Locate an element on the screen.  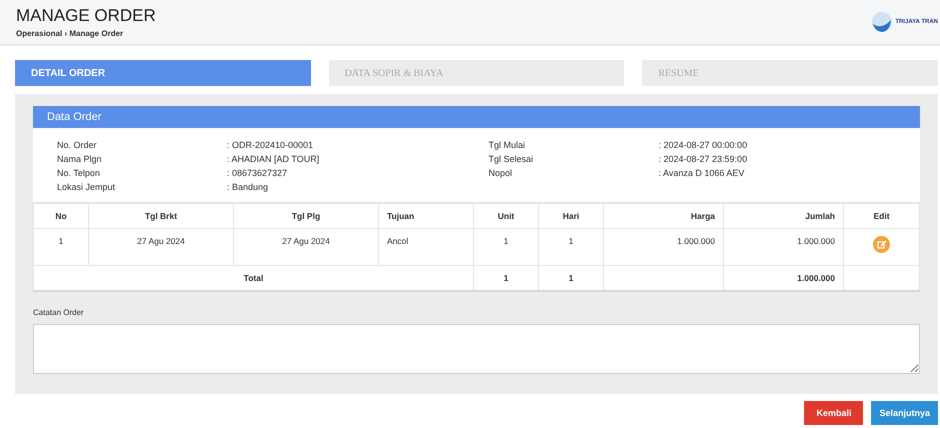
tab: RESUME is located at coordinates (790, 73).